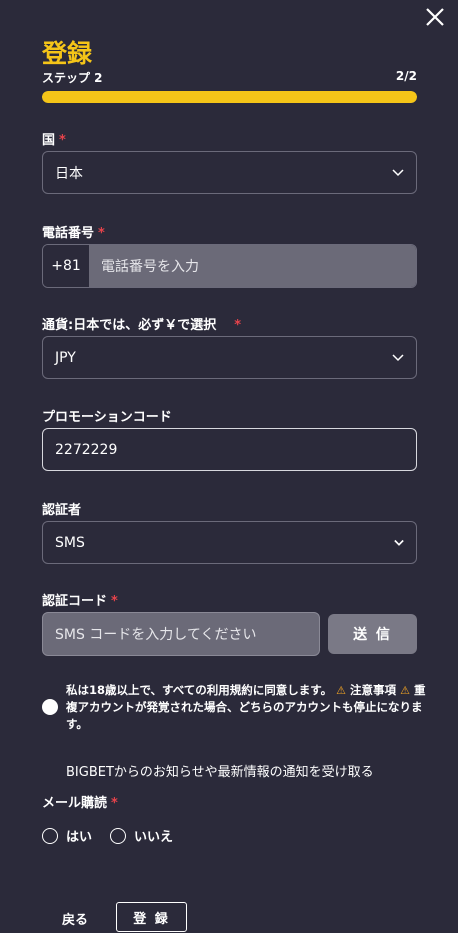 The width and height of the screenshot is (458, 933). I want to click on register-button: 登 録, so click(151, 917).